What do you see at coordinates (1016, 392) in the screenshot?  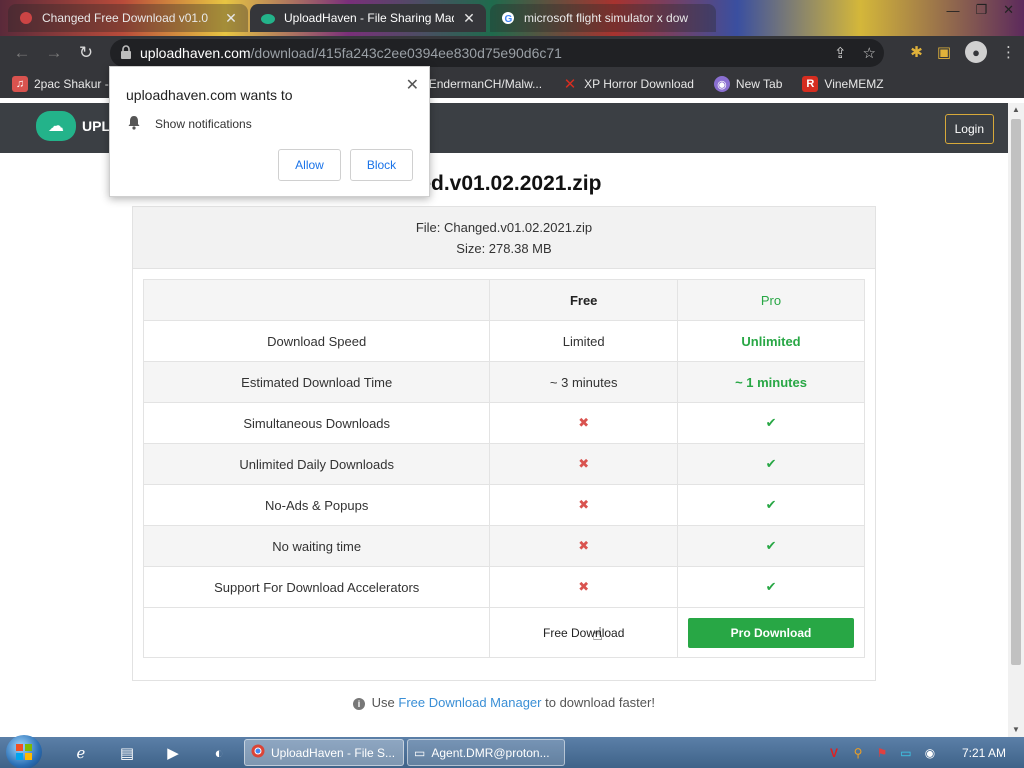 I see `scroll-thumb` at bounding box center [1016, 392].